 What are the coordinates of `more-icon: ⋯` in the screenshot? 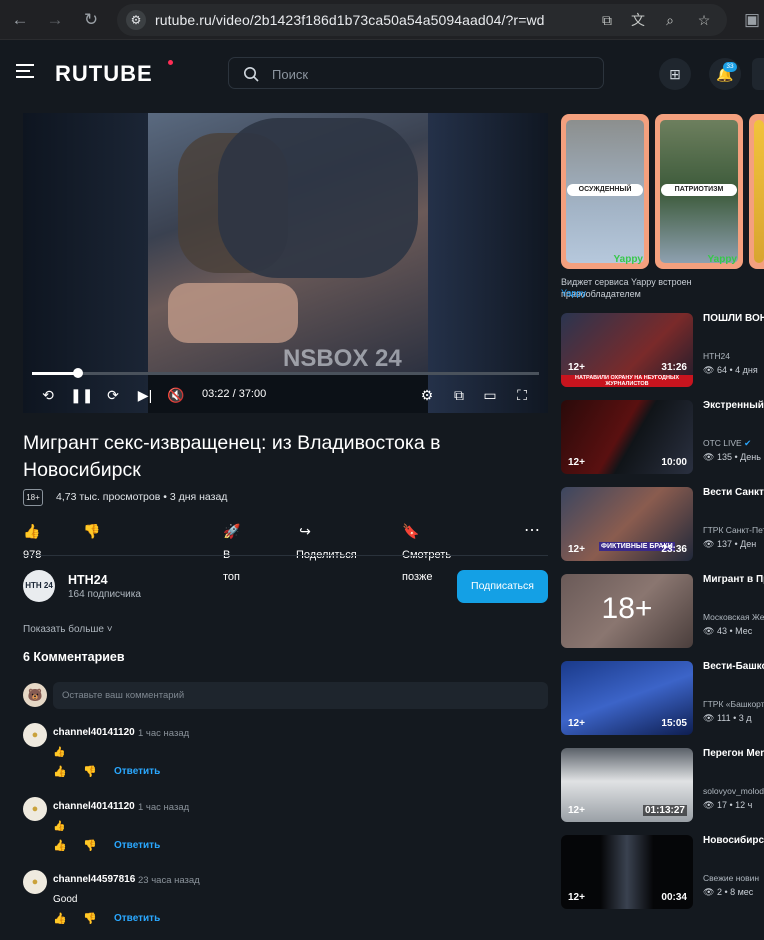 It's located at (532, 531).